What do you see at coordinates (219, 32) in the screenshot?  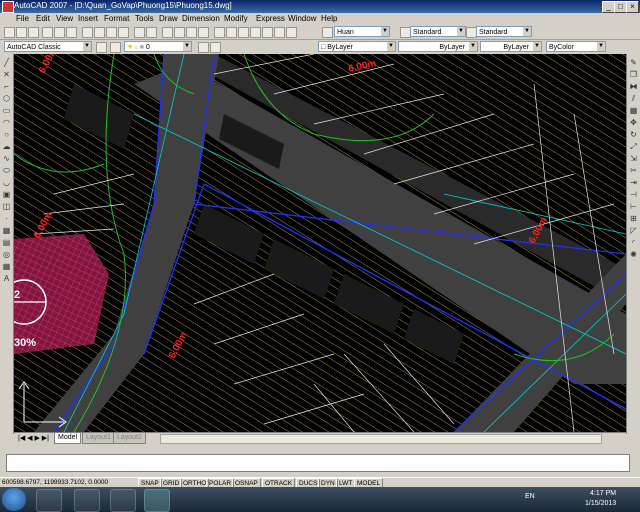 I see `properties-icon` at bounding box center [219, 32].